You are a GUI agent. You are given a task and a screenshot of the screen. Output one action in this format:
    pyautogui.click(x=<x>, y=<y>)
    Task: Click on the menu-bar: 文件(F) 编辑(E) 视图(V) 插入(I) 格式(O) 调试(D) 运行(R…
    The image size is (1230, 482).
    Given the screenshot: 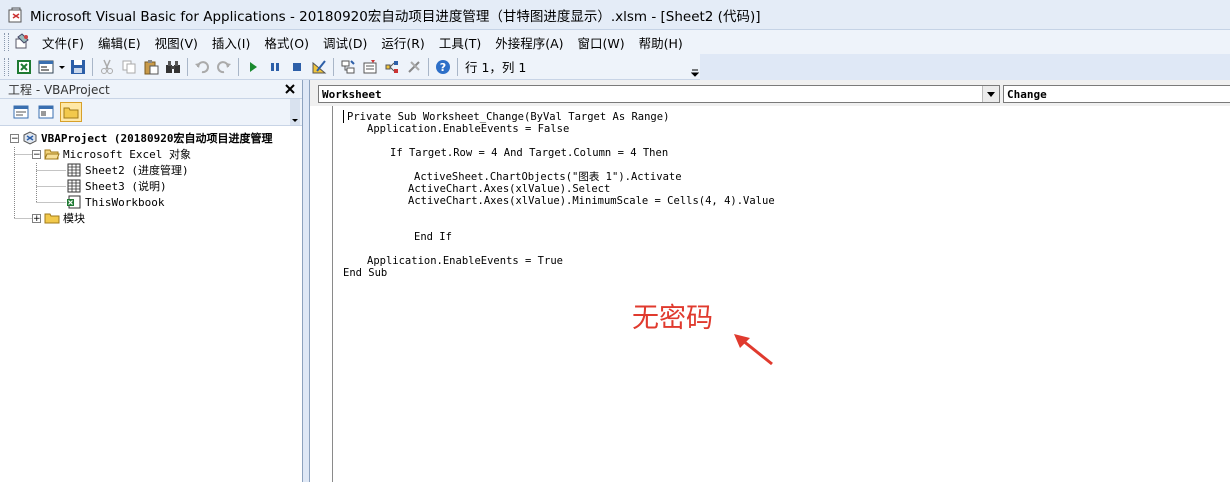 What is the action you would take?
    pyautogui.click(x=615, y=42)
    